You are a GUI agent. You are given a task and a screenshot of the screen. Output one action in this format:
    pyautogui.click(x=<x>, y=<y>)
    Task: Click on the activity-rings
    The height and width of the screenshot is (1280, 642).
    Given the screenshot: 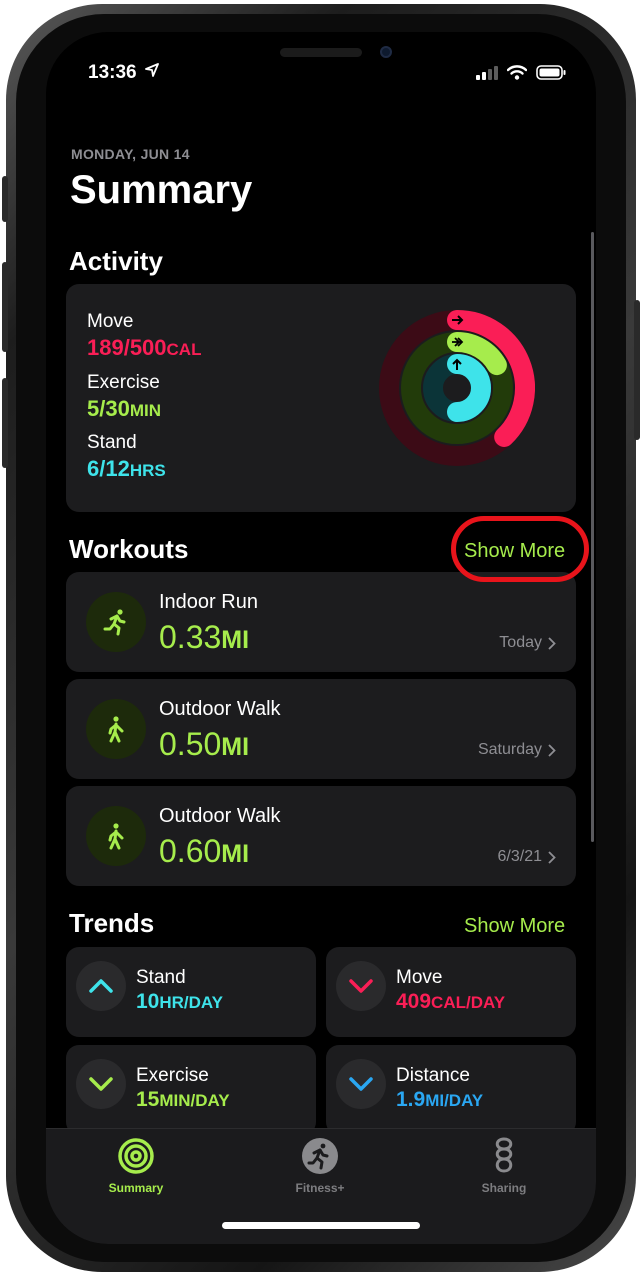 What is the action you would take?
    pyautogui.click(x=457, y=388)
    